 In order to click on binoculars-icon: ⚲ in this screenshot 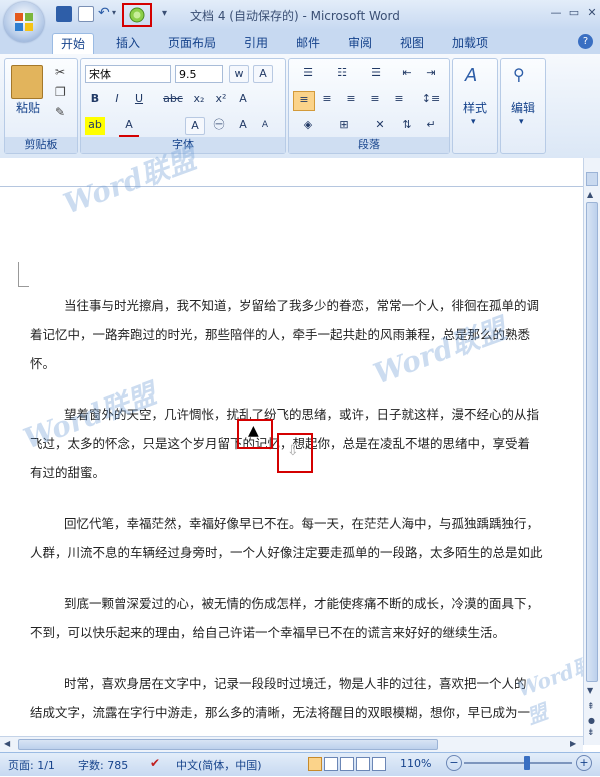, I will do `click(519, 74)`.